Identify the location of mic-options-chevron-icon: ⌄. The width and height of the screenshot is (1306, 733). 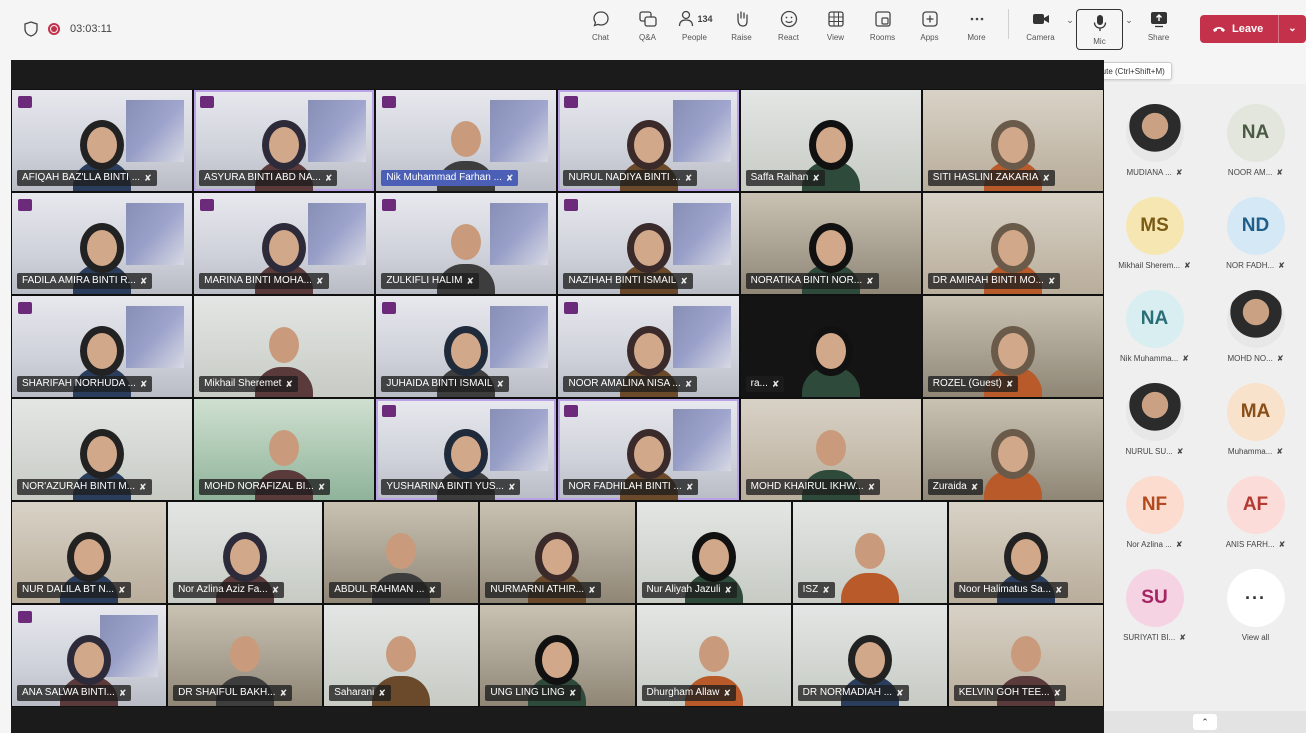
(1129, 20).